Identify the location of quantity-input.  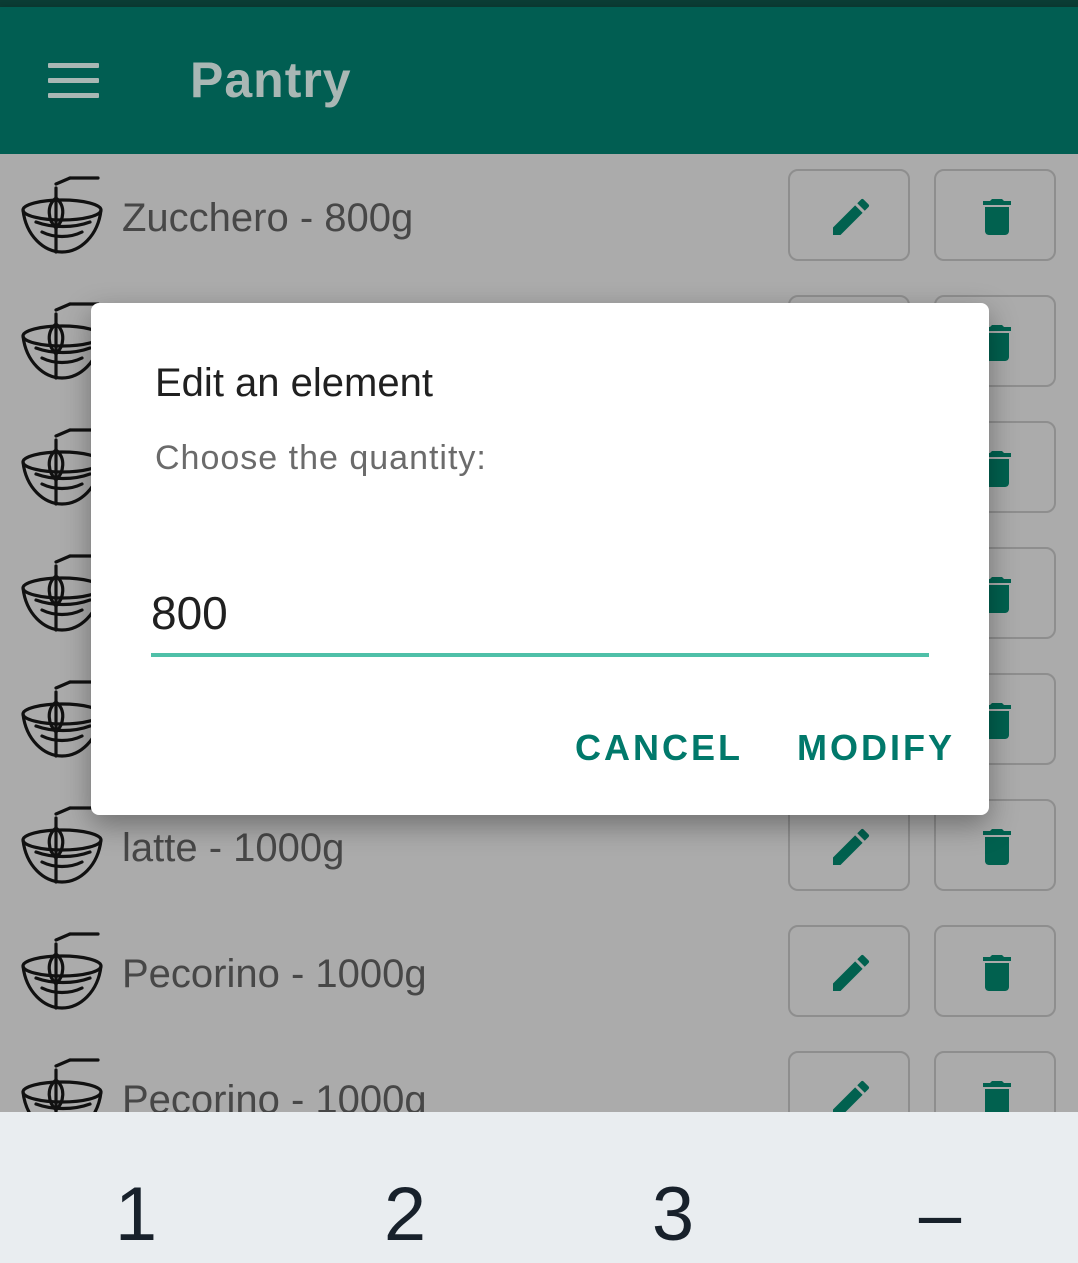
(540, 615).